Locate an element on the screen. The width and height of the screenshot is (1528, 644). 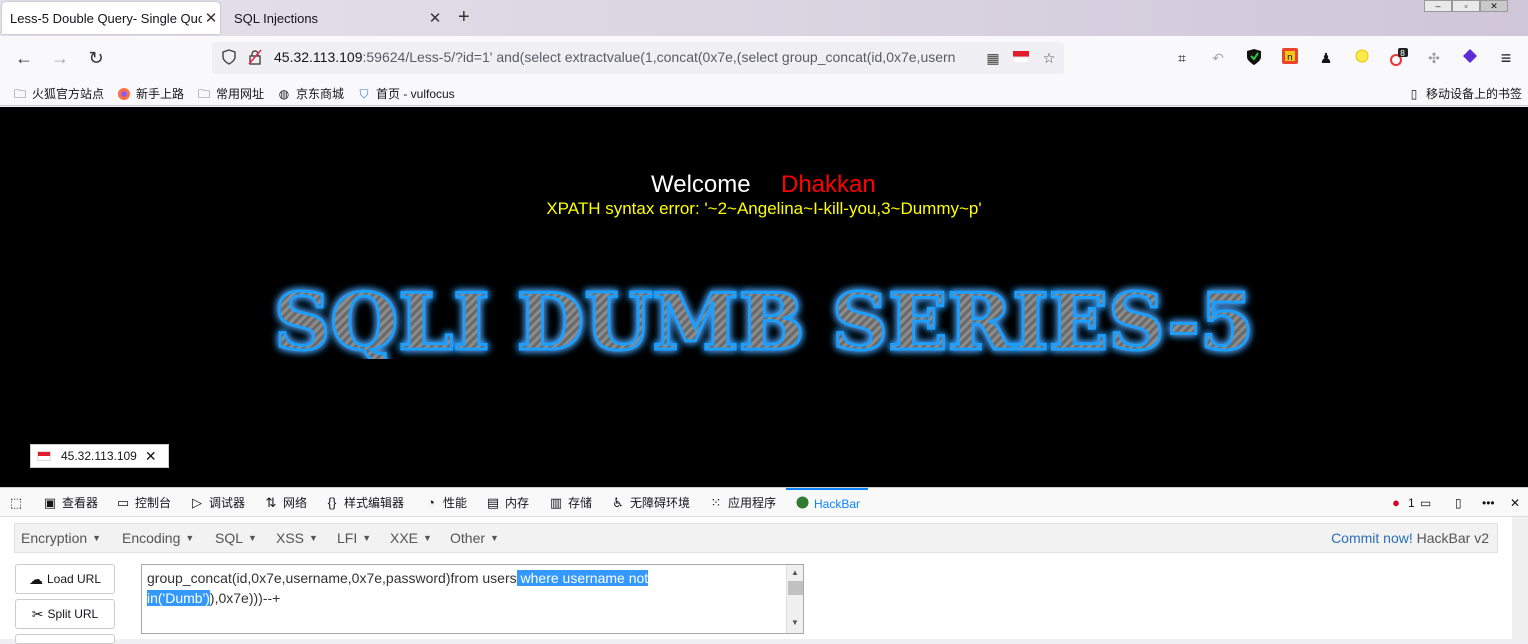
bookmark-item: 新手上路 is located at coordinates (150, 93).